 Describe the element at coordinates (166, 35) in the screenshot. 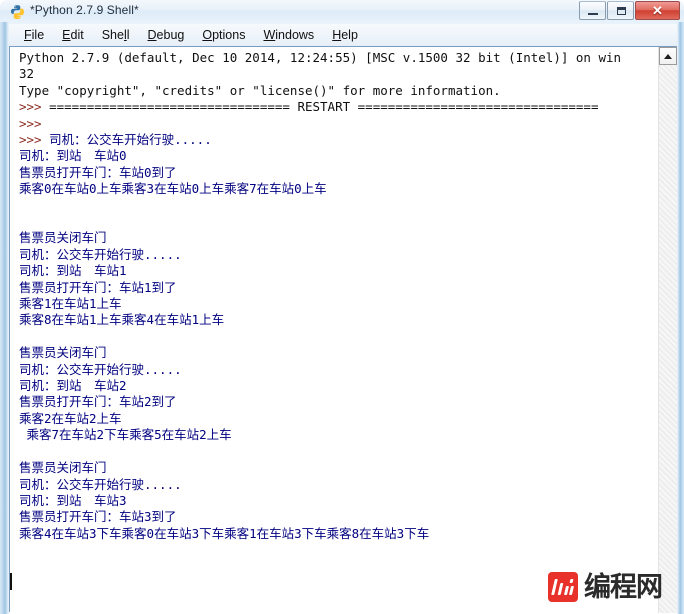

I see `menu-item-debug: Debug` at that location.